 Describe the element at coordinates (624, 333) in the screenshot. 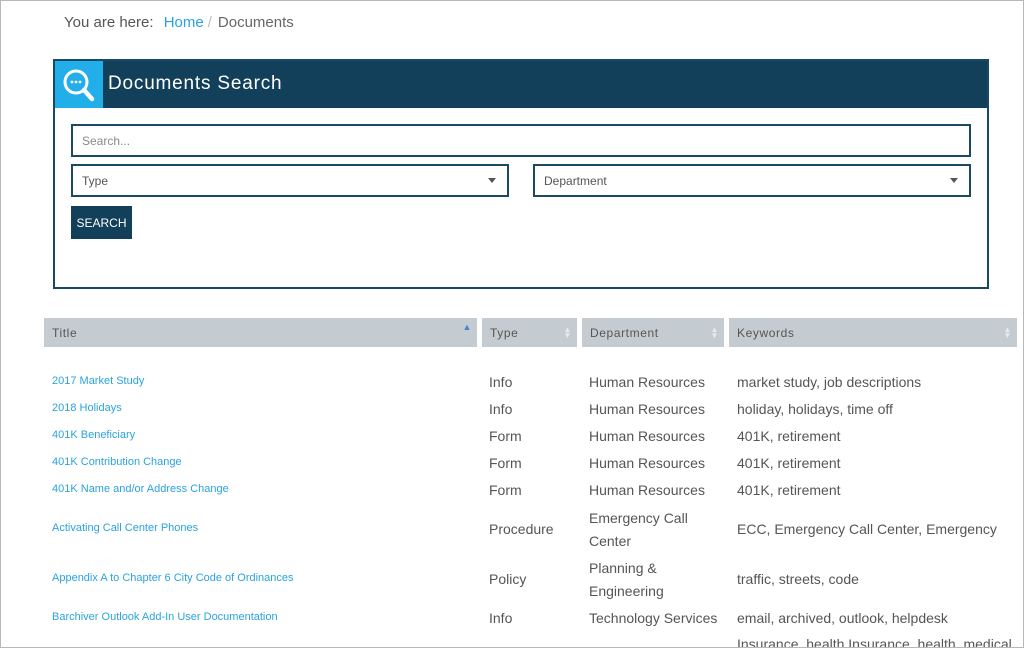

I see `column-header-label: Department` at that location.